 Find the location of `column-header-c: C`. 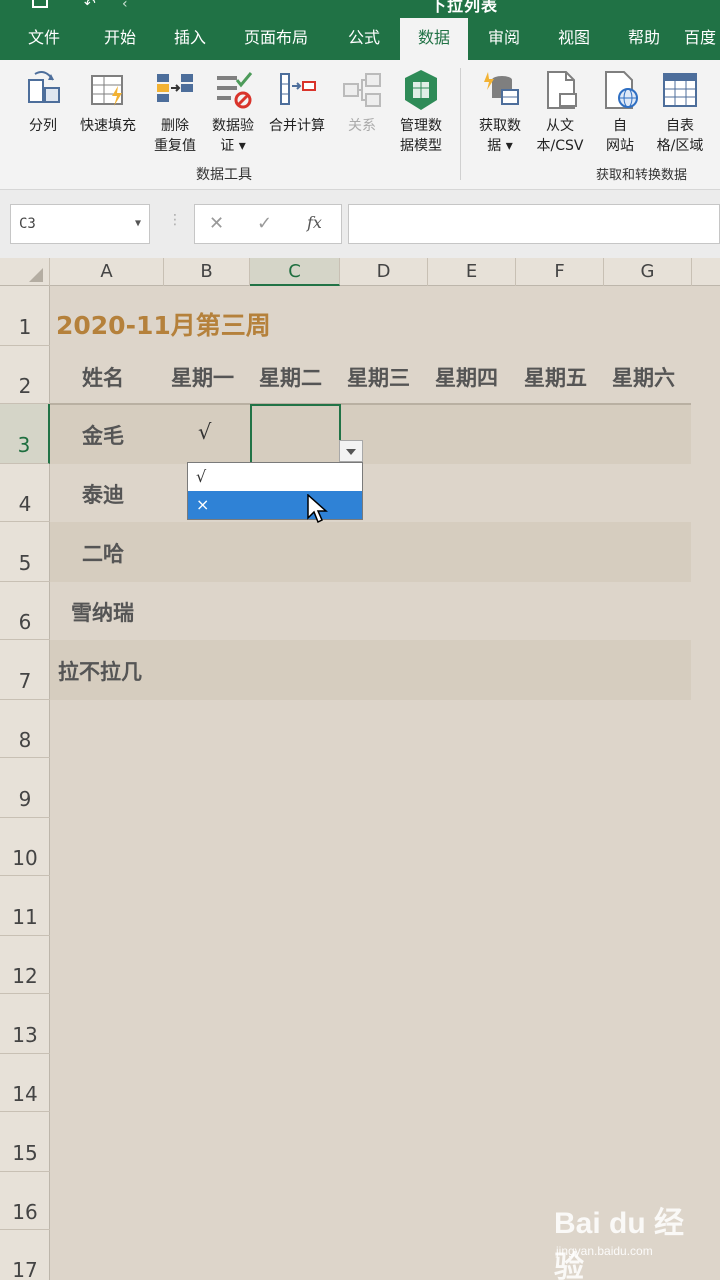

column-header-c: C is located at coordinates (295, 272).